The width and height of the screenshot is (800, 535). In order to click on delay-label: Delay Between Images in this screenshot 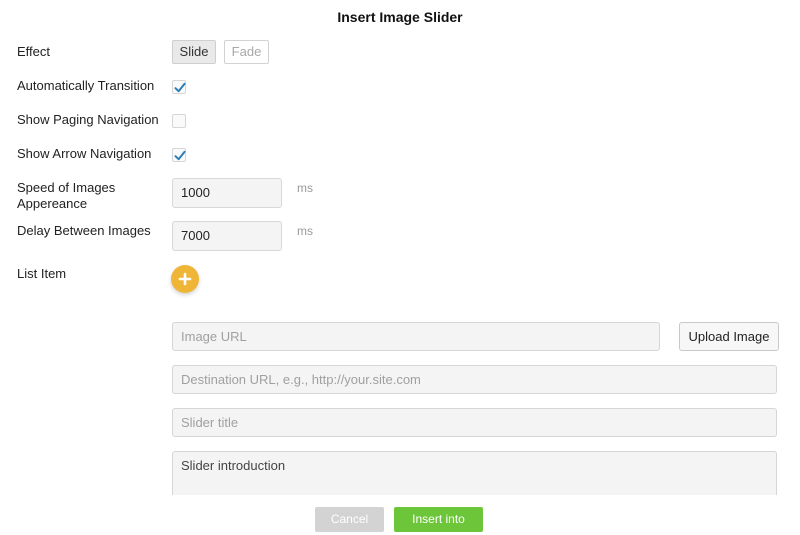, I will do `click(84, 230)`.